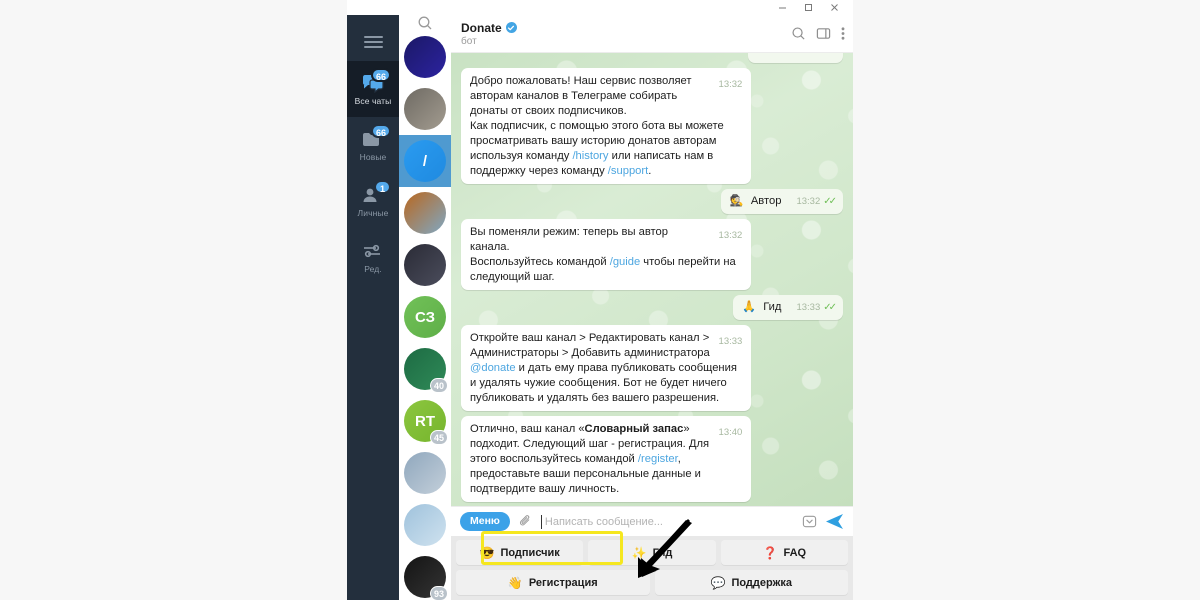 This screenshot has width=1200, height=600. Describe the element at coordinates (843, 33) in the screenshot. I see `more-menu-icon` at that location.